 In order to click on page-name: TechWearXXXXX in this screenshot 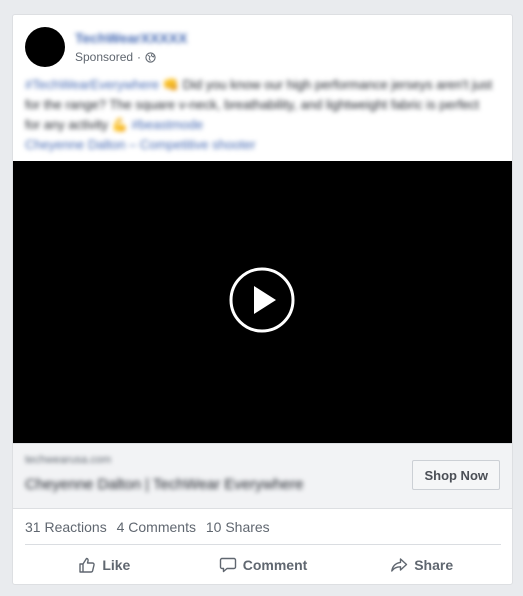, I will do `click(131, 38)`.